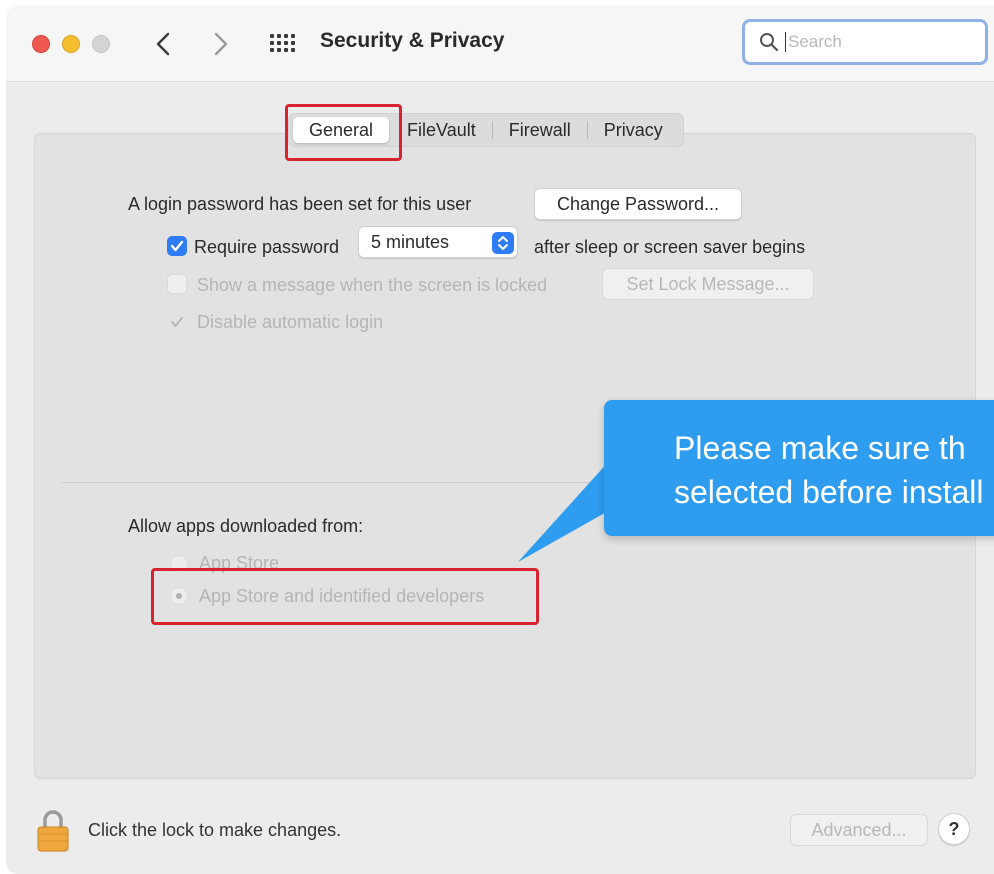 Image resolution: width=994 pixels, height=874 pixels. I want to click on password-delay-value: 5 minutes, so click(410, 241).